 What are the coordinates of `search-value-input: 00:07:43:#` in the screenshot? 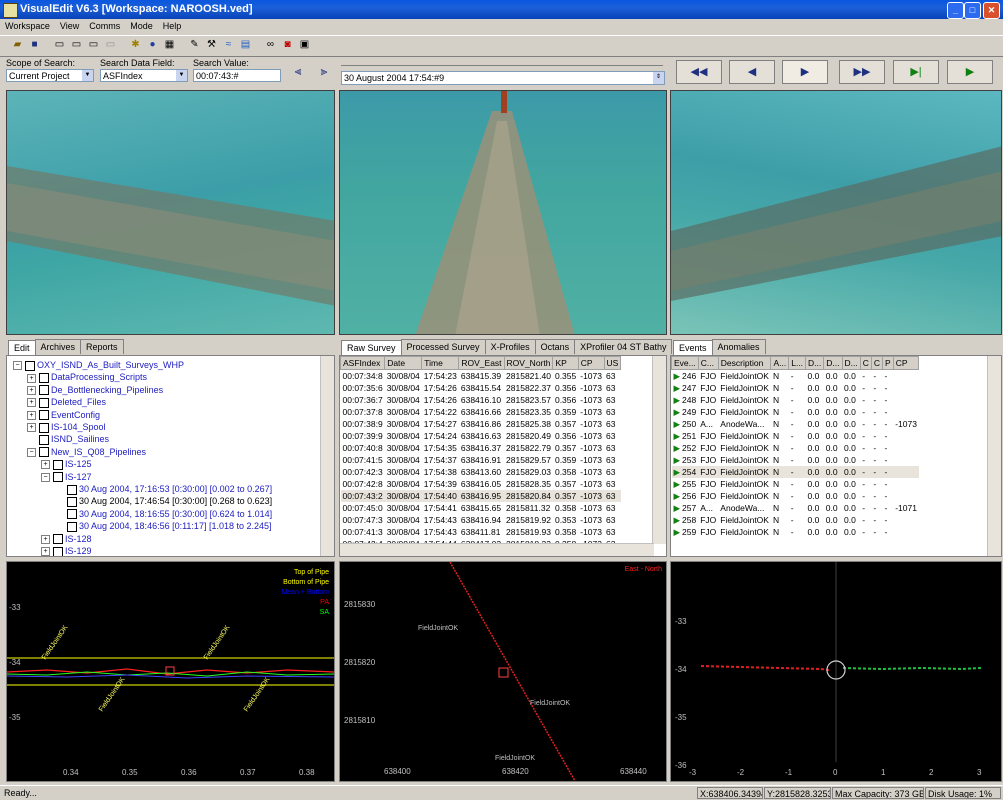 It's located at (237, 75).